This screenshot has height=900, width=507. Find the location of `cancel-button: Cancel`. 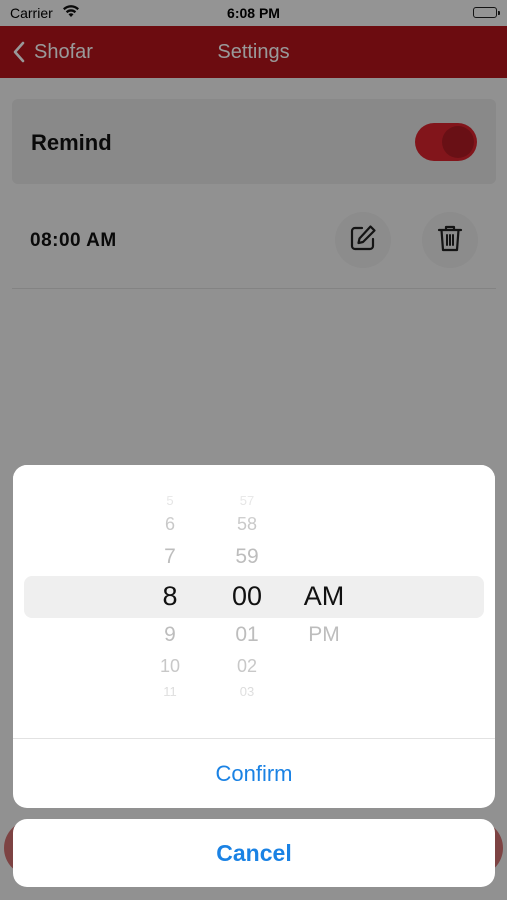

cancel-button: Cancel is located at coordinates (254, 853).